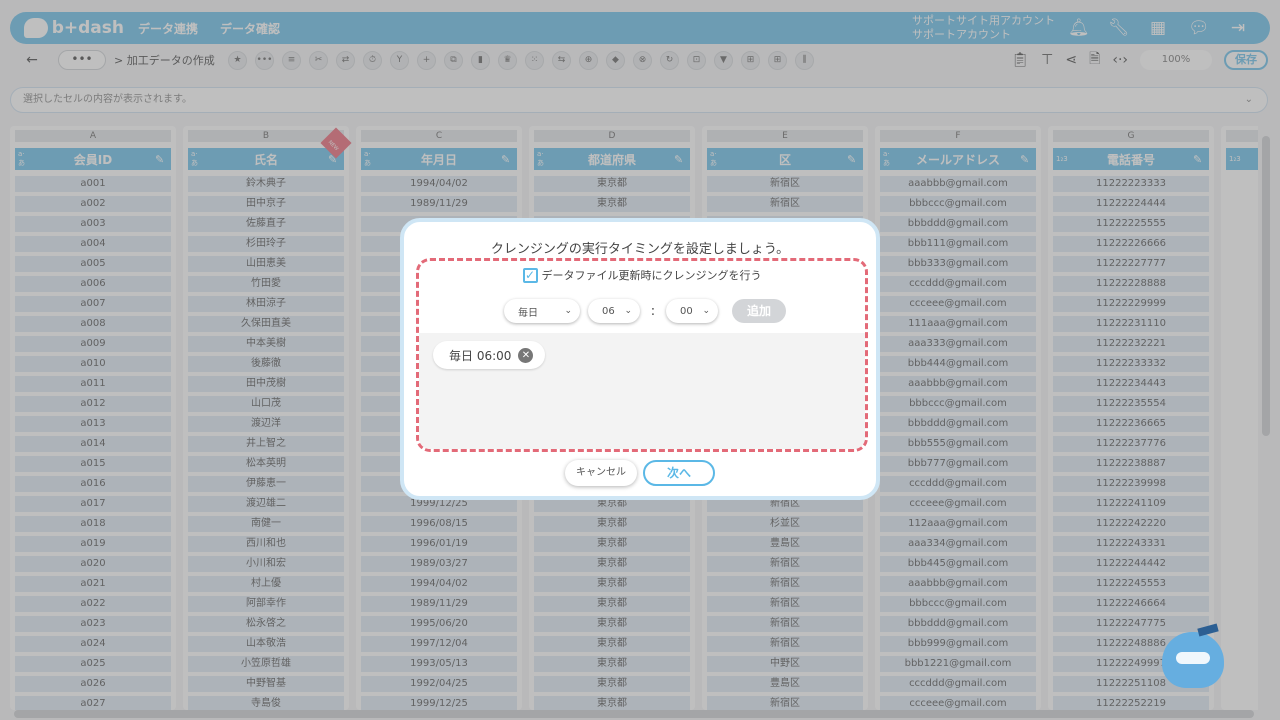  What do you see at coordinates (642, 391) in the screenshot?
I see `schedule-list: 毎日 06:00 ✕` at bounding box center [642, 391].